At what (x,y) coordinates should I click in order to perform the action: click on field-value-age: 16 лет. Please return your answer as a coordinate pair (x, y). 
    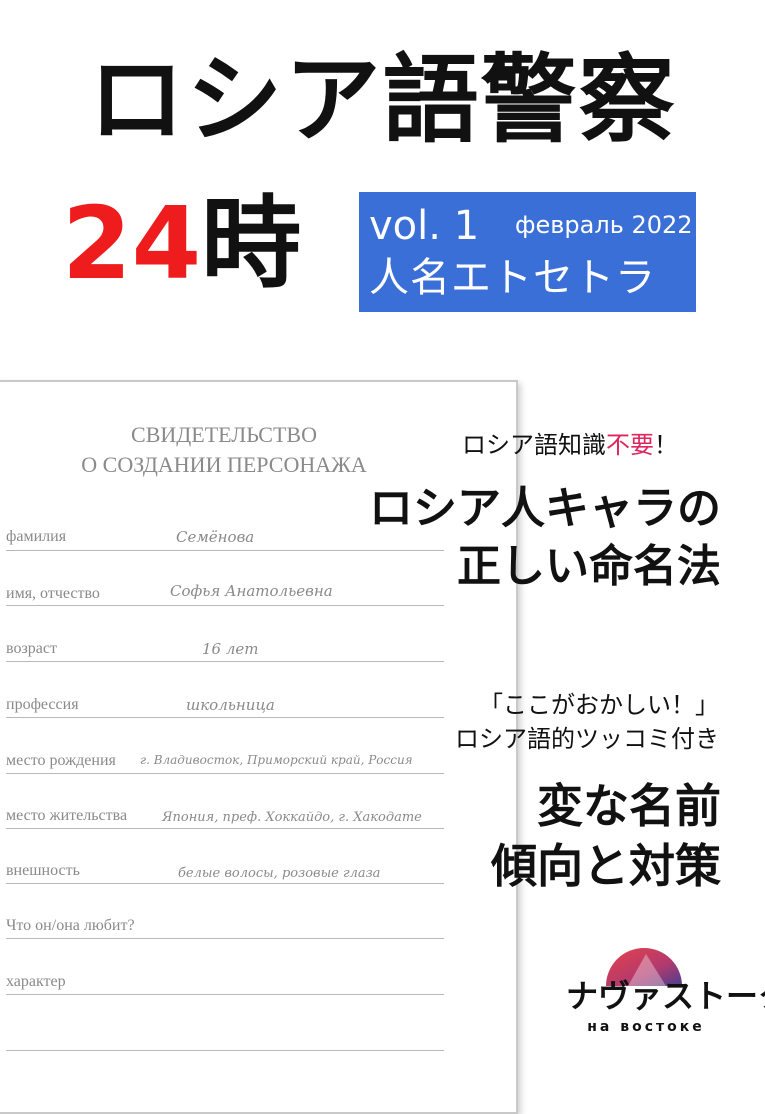
    Looking at the image, I should click on (230, 649).